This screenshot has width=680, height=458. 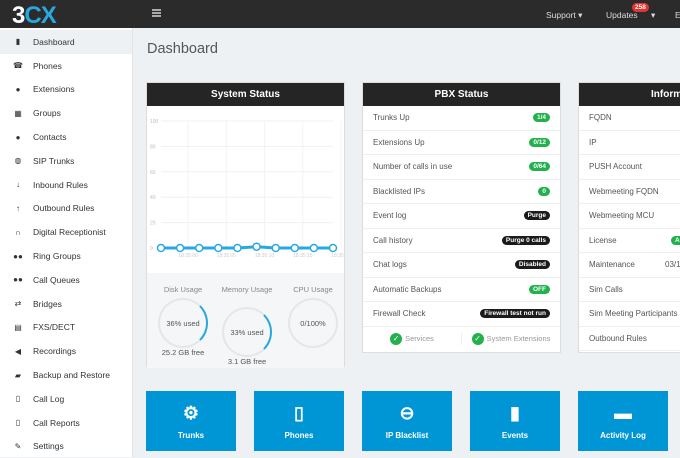 I want to click on row-label: License, so click(x=603, y=240).